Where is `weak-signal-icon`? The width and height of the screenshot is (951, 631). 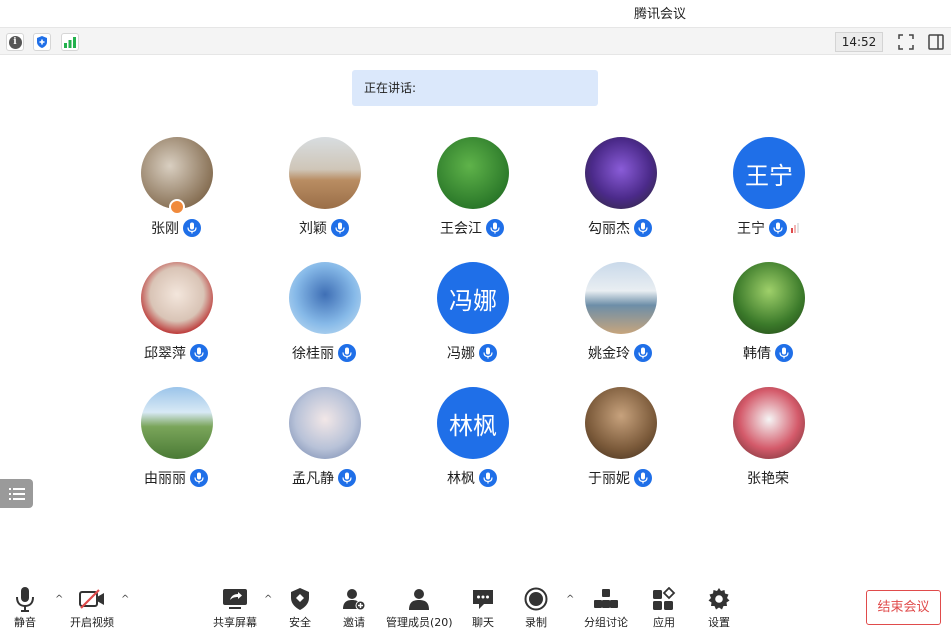
weak-signal-icon is located at coordinates (795, 228).